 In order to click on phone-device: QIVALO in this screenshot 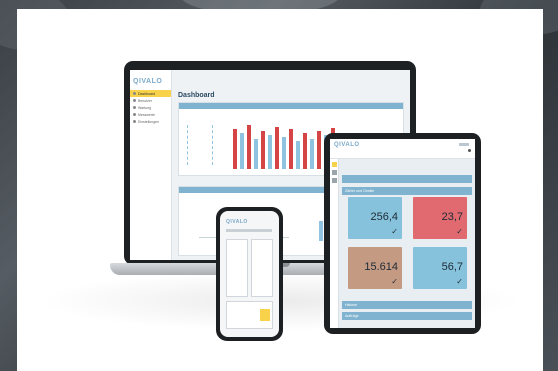, I will do `click(249, 274)`.